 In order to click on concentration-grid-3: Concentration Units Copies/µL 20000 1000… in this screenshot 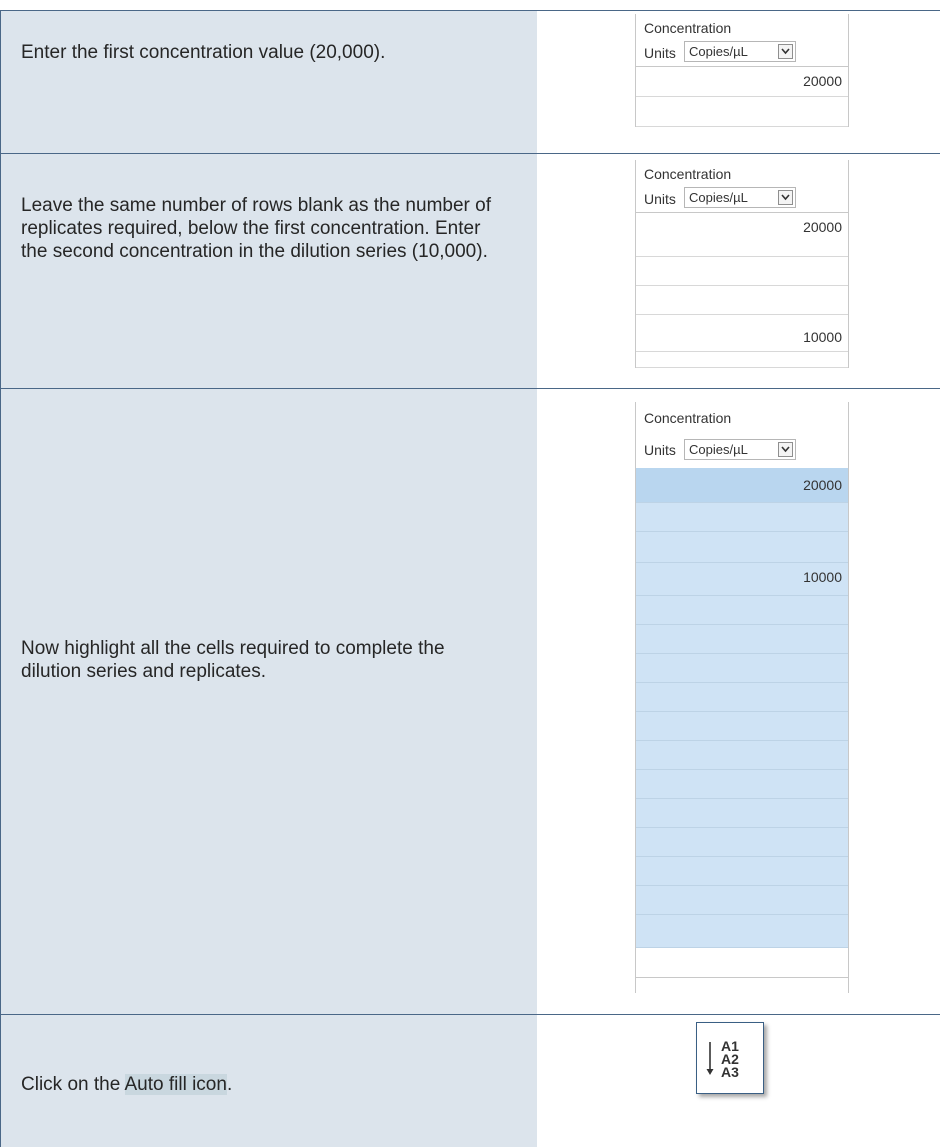, I will do `click(742, 697)`.